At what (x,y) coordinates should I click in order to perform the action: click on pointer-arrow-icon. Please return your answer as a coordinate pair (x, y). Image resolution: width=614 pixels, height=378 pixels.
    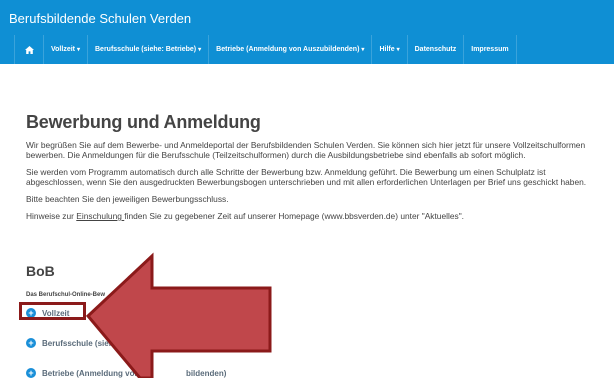
    Looking at the image, I should click on (178, 315).